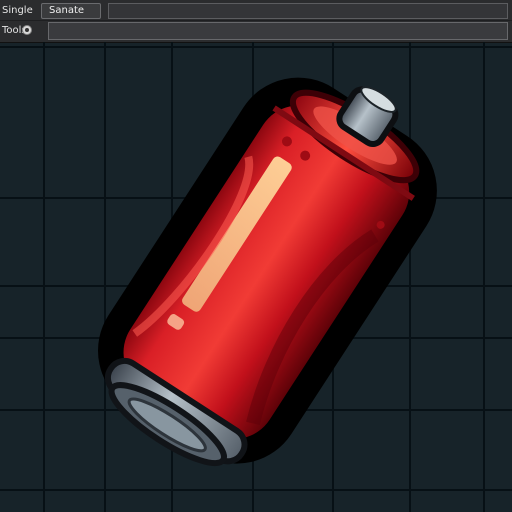 The width and height of the screenshot is (512, 512). I want to click on toolbar-row-top: Single Sanate, so click(256, 11).